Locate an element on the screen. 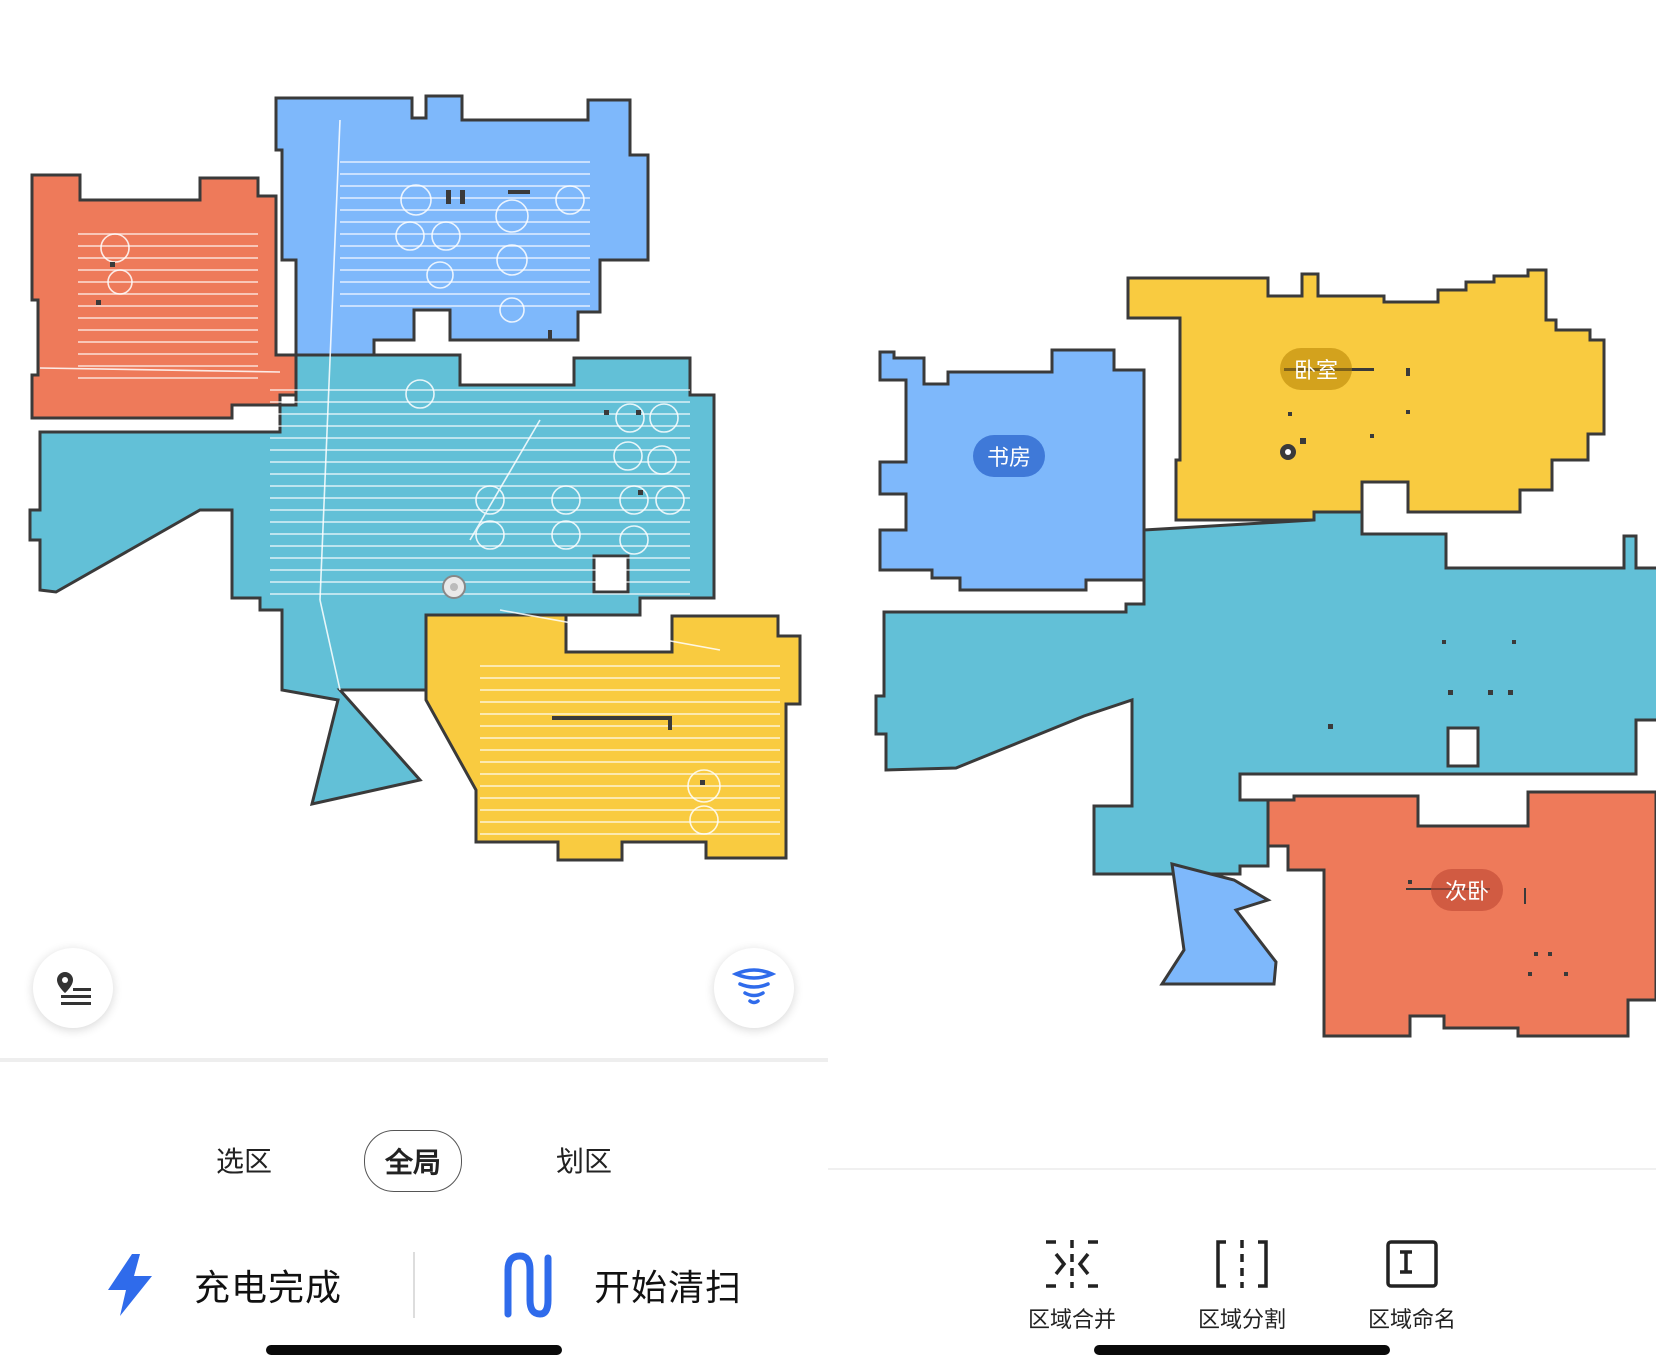 This screenshot has width=1656, height=1372. charge-status: 充电完成 is located at coordinates (223, 1285).